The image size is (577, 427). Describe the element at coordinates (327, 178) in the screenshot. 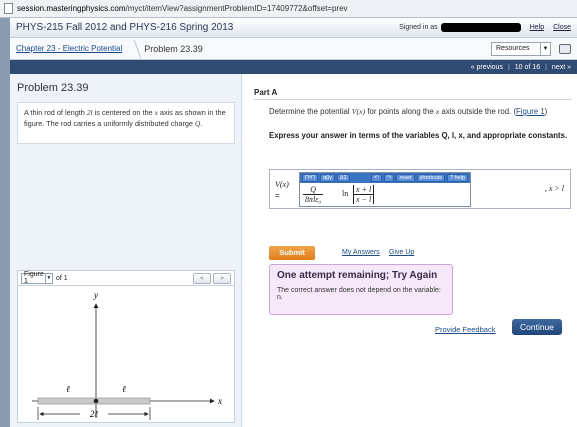

I see `greek-button: αβγ` at that location.